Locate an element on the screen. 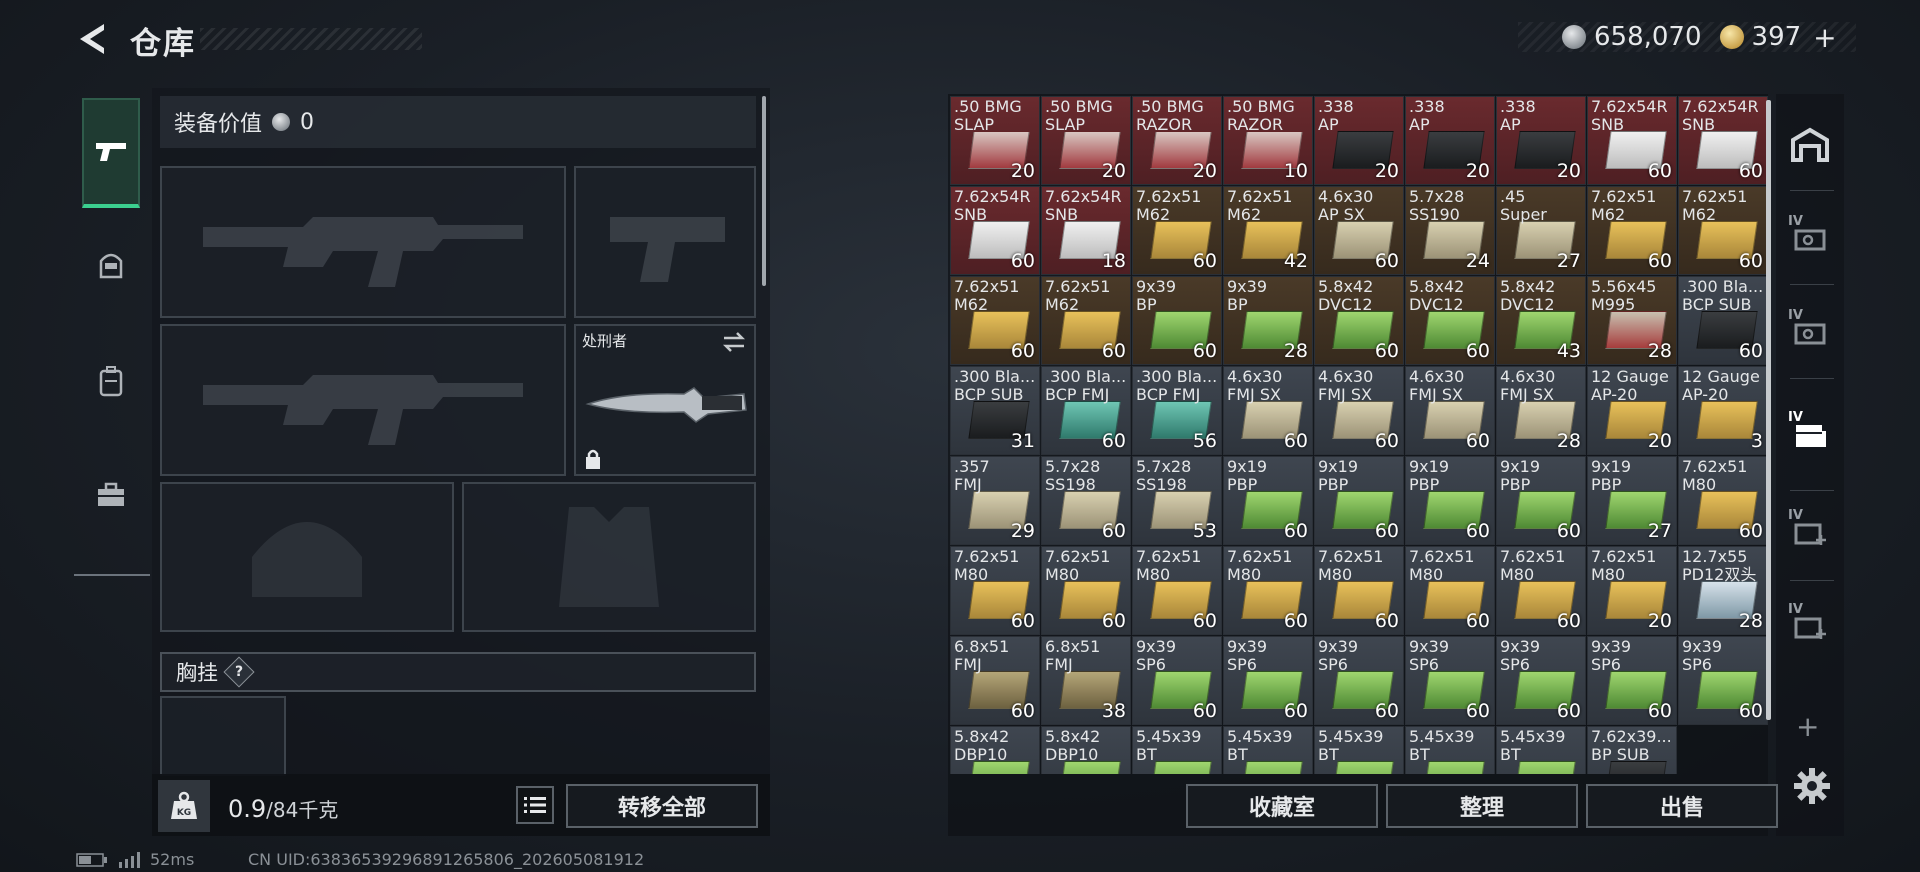 The image size is (1920, 872). add-currency-button: + is located at coordinates (1824, 37).